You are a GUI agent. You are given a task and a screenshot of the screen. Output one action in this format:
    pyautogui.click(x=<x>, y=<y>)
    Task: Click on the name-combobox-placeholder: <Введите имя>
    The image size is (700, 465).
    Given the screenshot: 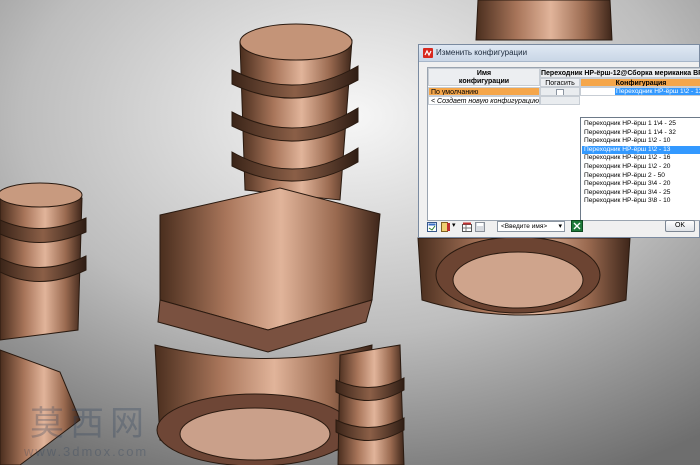 What is the action you would take?
    pyautogui.click(x=524, y=226)
    